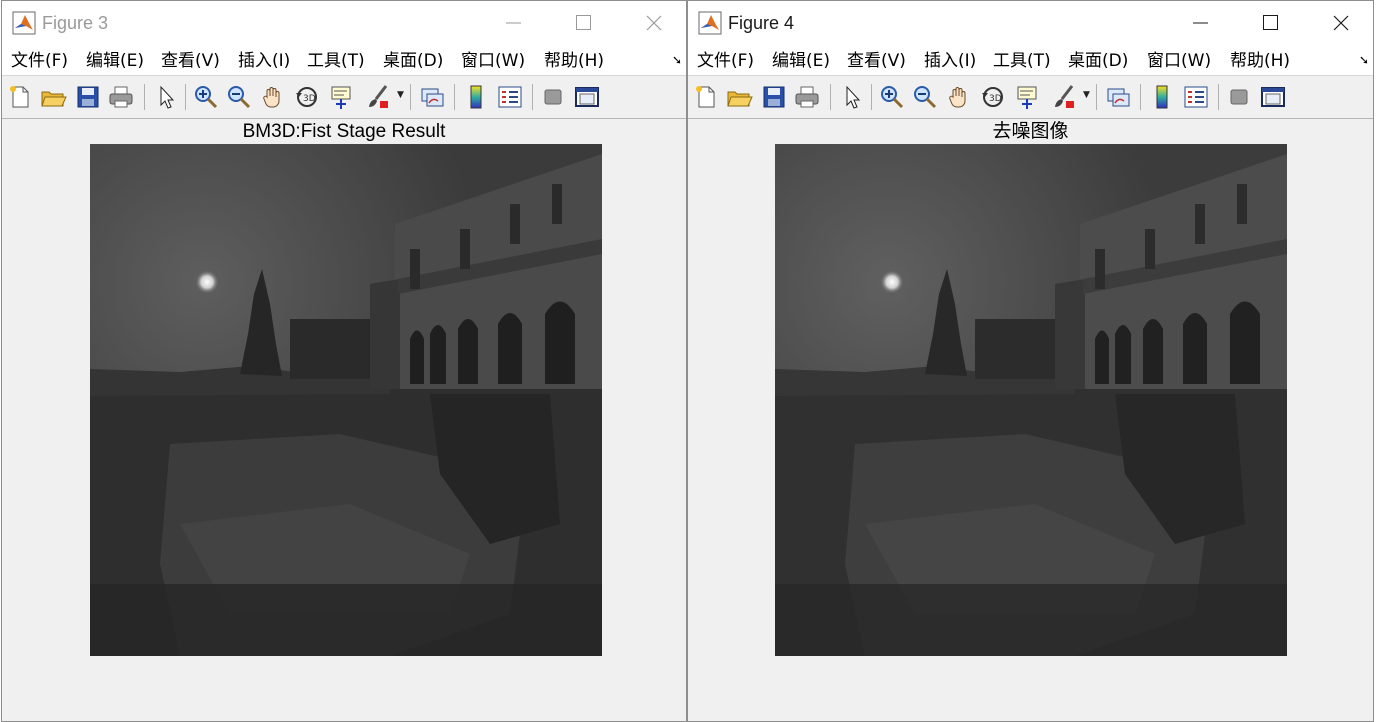 The height and width of the screenshot is (722, 1377). I want to click on legend-icon, so click(510, 97).